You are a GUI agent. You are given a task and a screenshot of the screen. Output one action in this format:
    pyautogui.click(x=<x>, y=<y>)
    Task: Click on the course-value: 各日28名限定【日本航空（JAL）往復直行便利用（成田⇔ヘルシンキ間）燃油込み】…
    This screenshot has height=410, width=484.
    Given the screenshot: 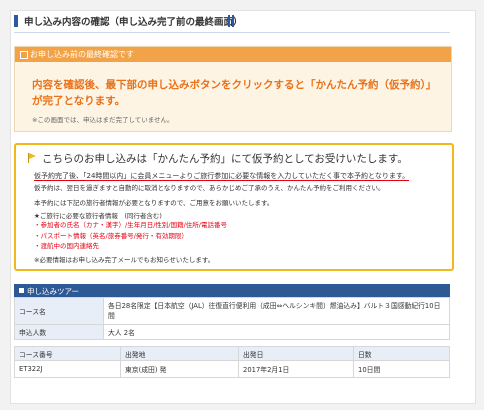 What is the action you would take?
    pyautogui.click(x=276, y=311)
    